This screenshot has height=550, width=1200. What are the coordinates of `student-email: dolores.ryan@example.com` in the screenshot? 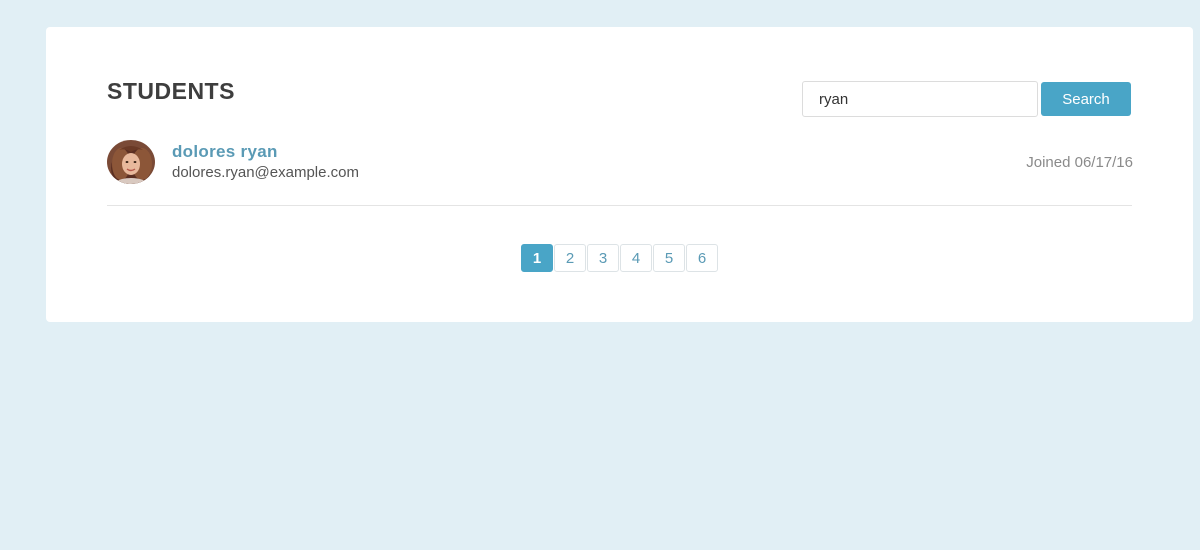 It's located at (265, 172).